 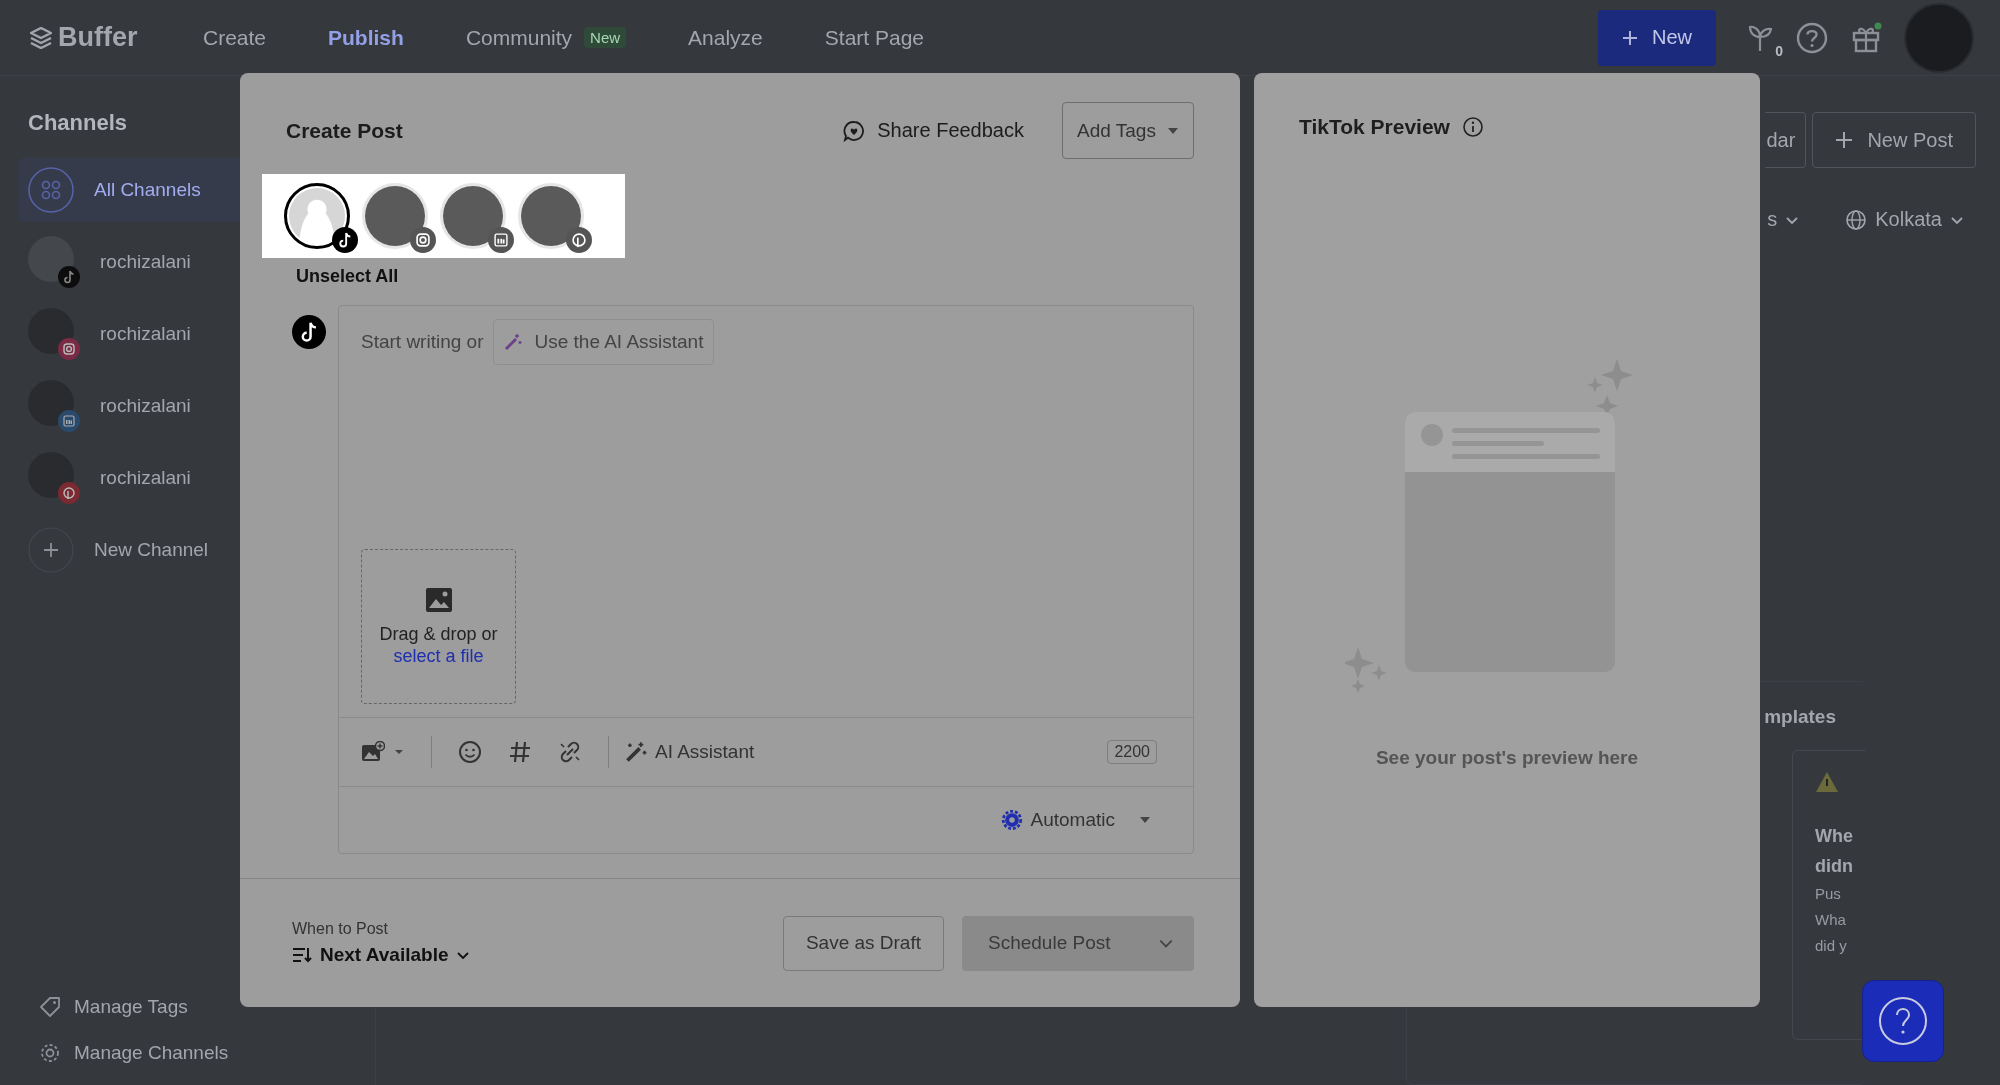 I want to click on new-badge: New, so click(x=605, y=37).